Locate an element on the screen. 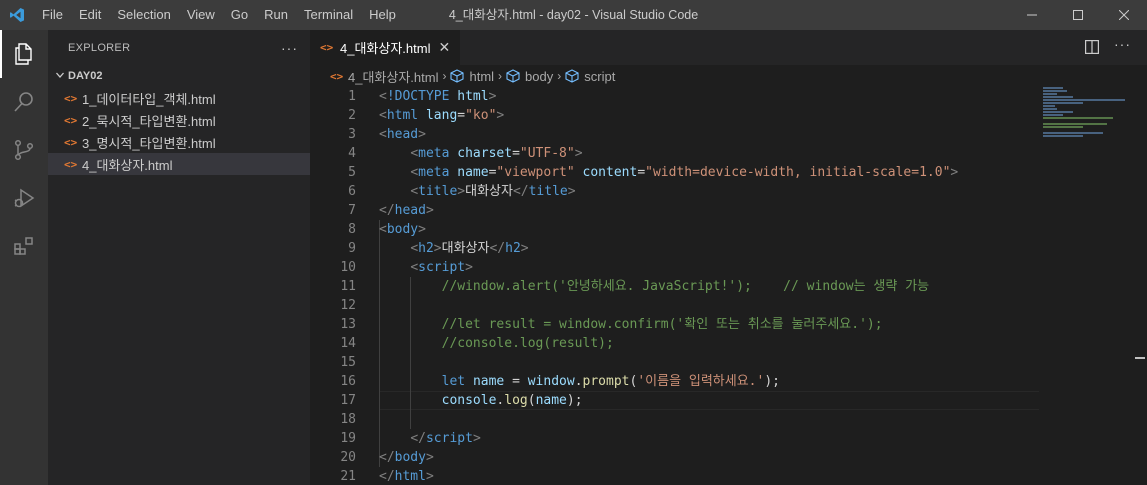  split-editor-icon is located at coordinates (1092, 48).